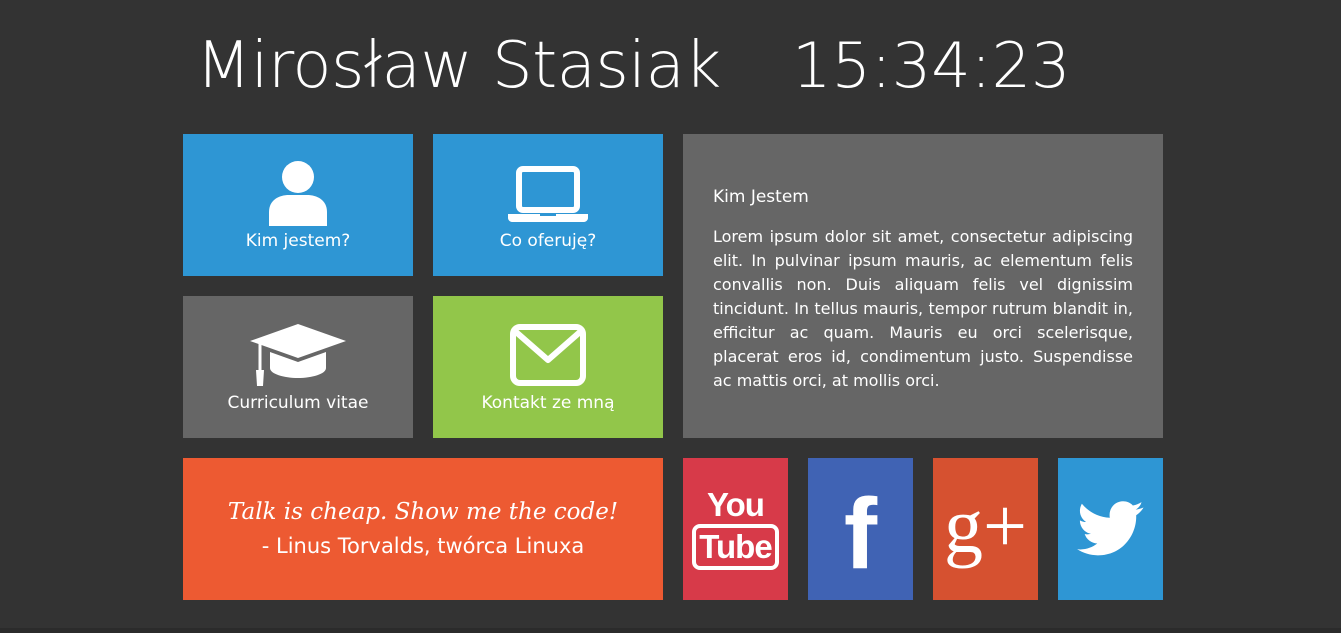  I want to click on youtube-link: You Tube, so click(735, 529).